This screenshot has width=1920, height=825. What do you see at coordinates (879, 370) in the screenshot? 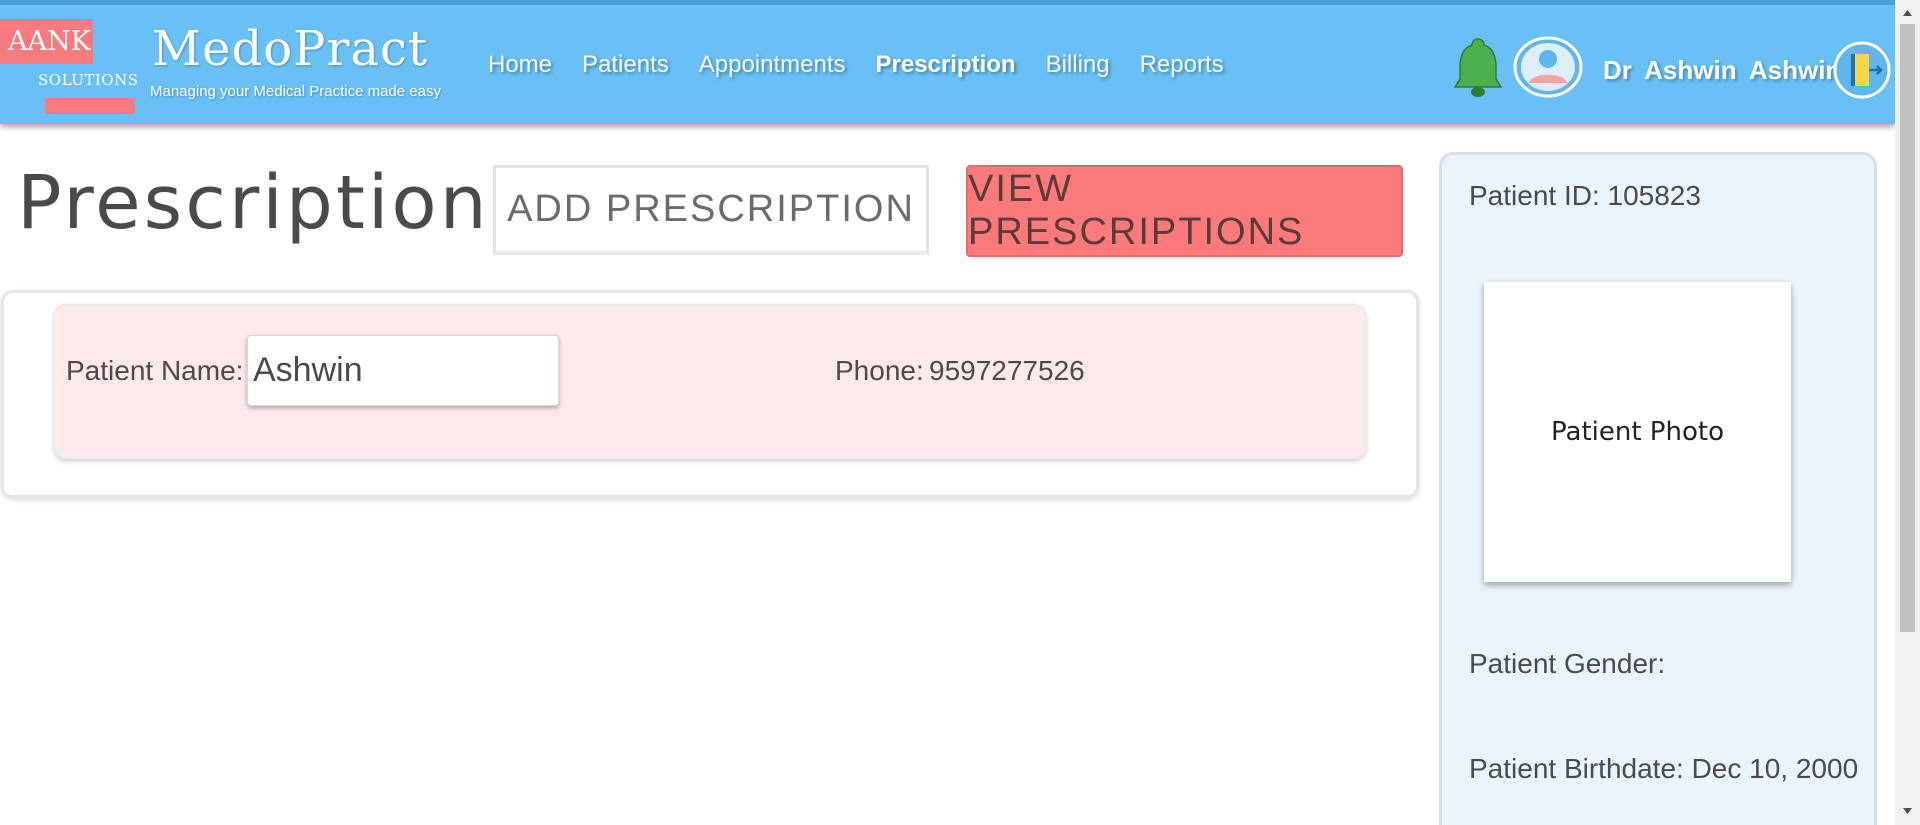
I see `phone-label: Phone:` at bounding box center [879, 370].